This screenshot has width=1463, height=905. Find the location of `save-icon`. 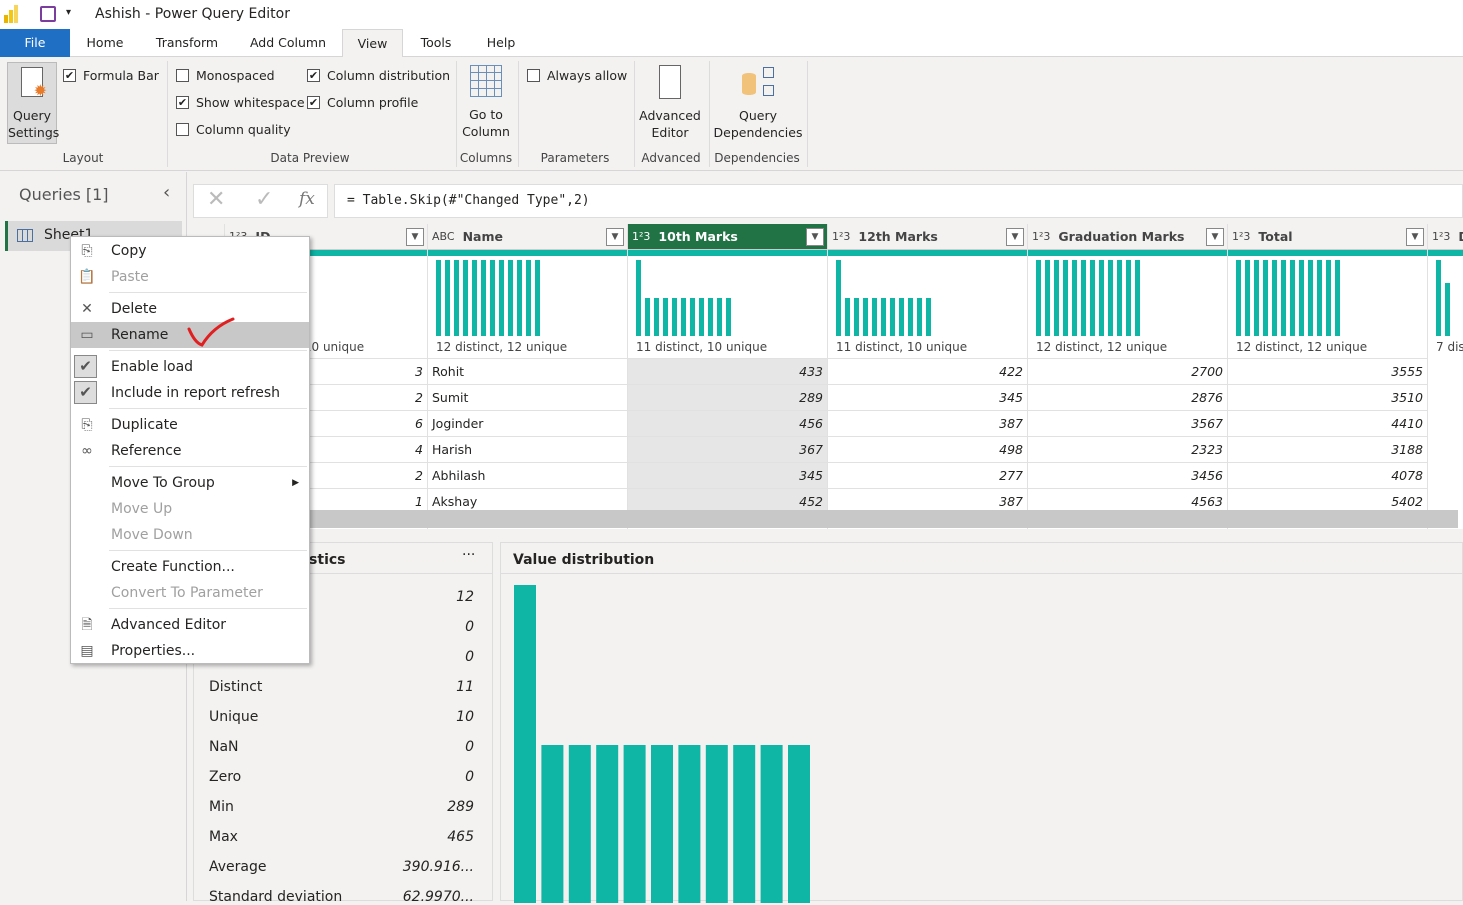

save-icon is located at coordinates (48, 14).